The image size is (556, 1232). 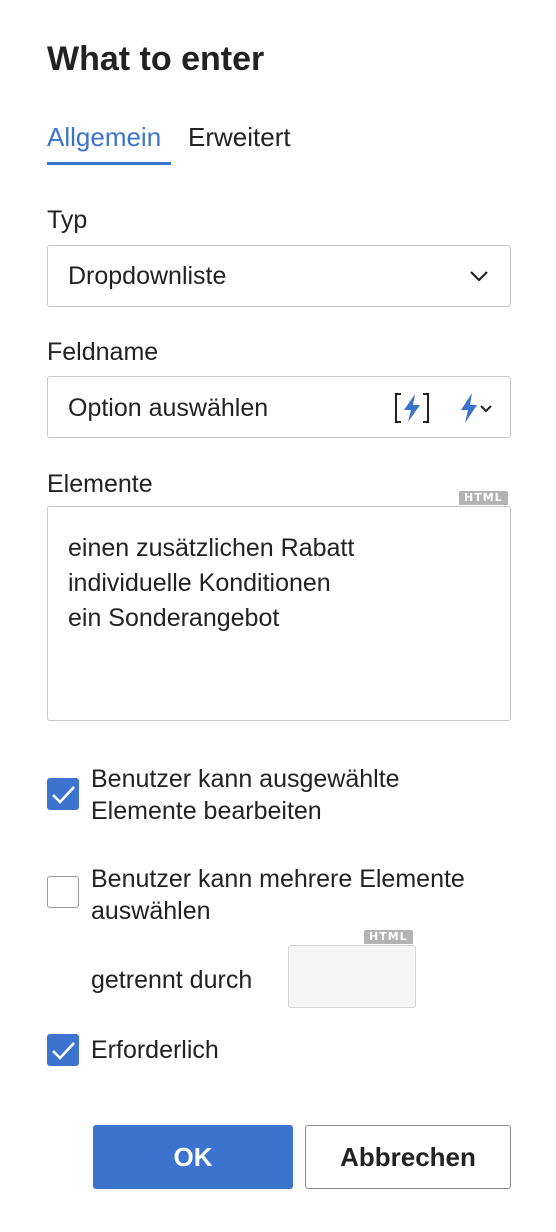 I want to click on lightning-dropdown-icon, so click(x=478, y=408).